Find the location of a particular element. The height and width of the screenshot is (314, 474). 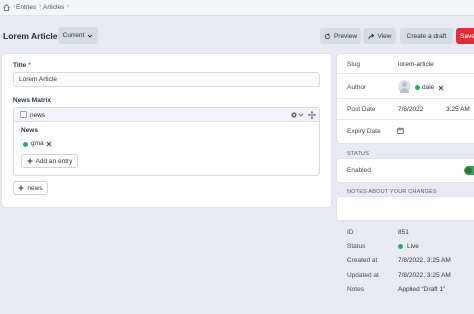

title-field-label: Title * is located at coordinates (22, 65).